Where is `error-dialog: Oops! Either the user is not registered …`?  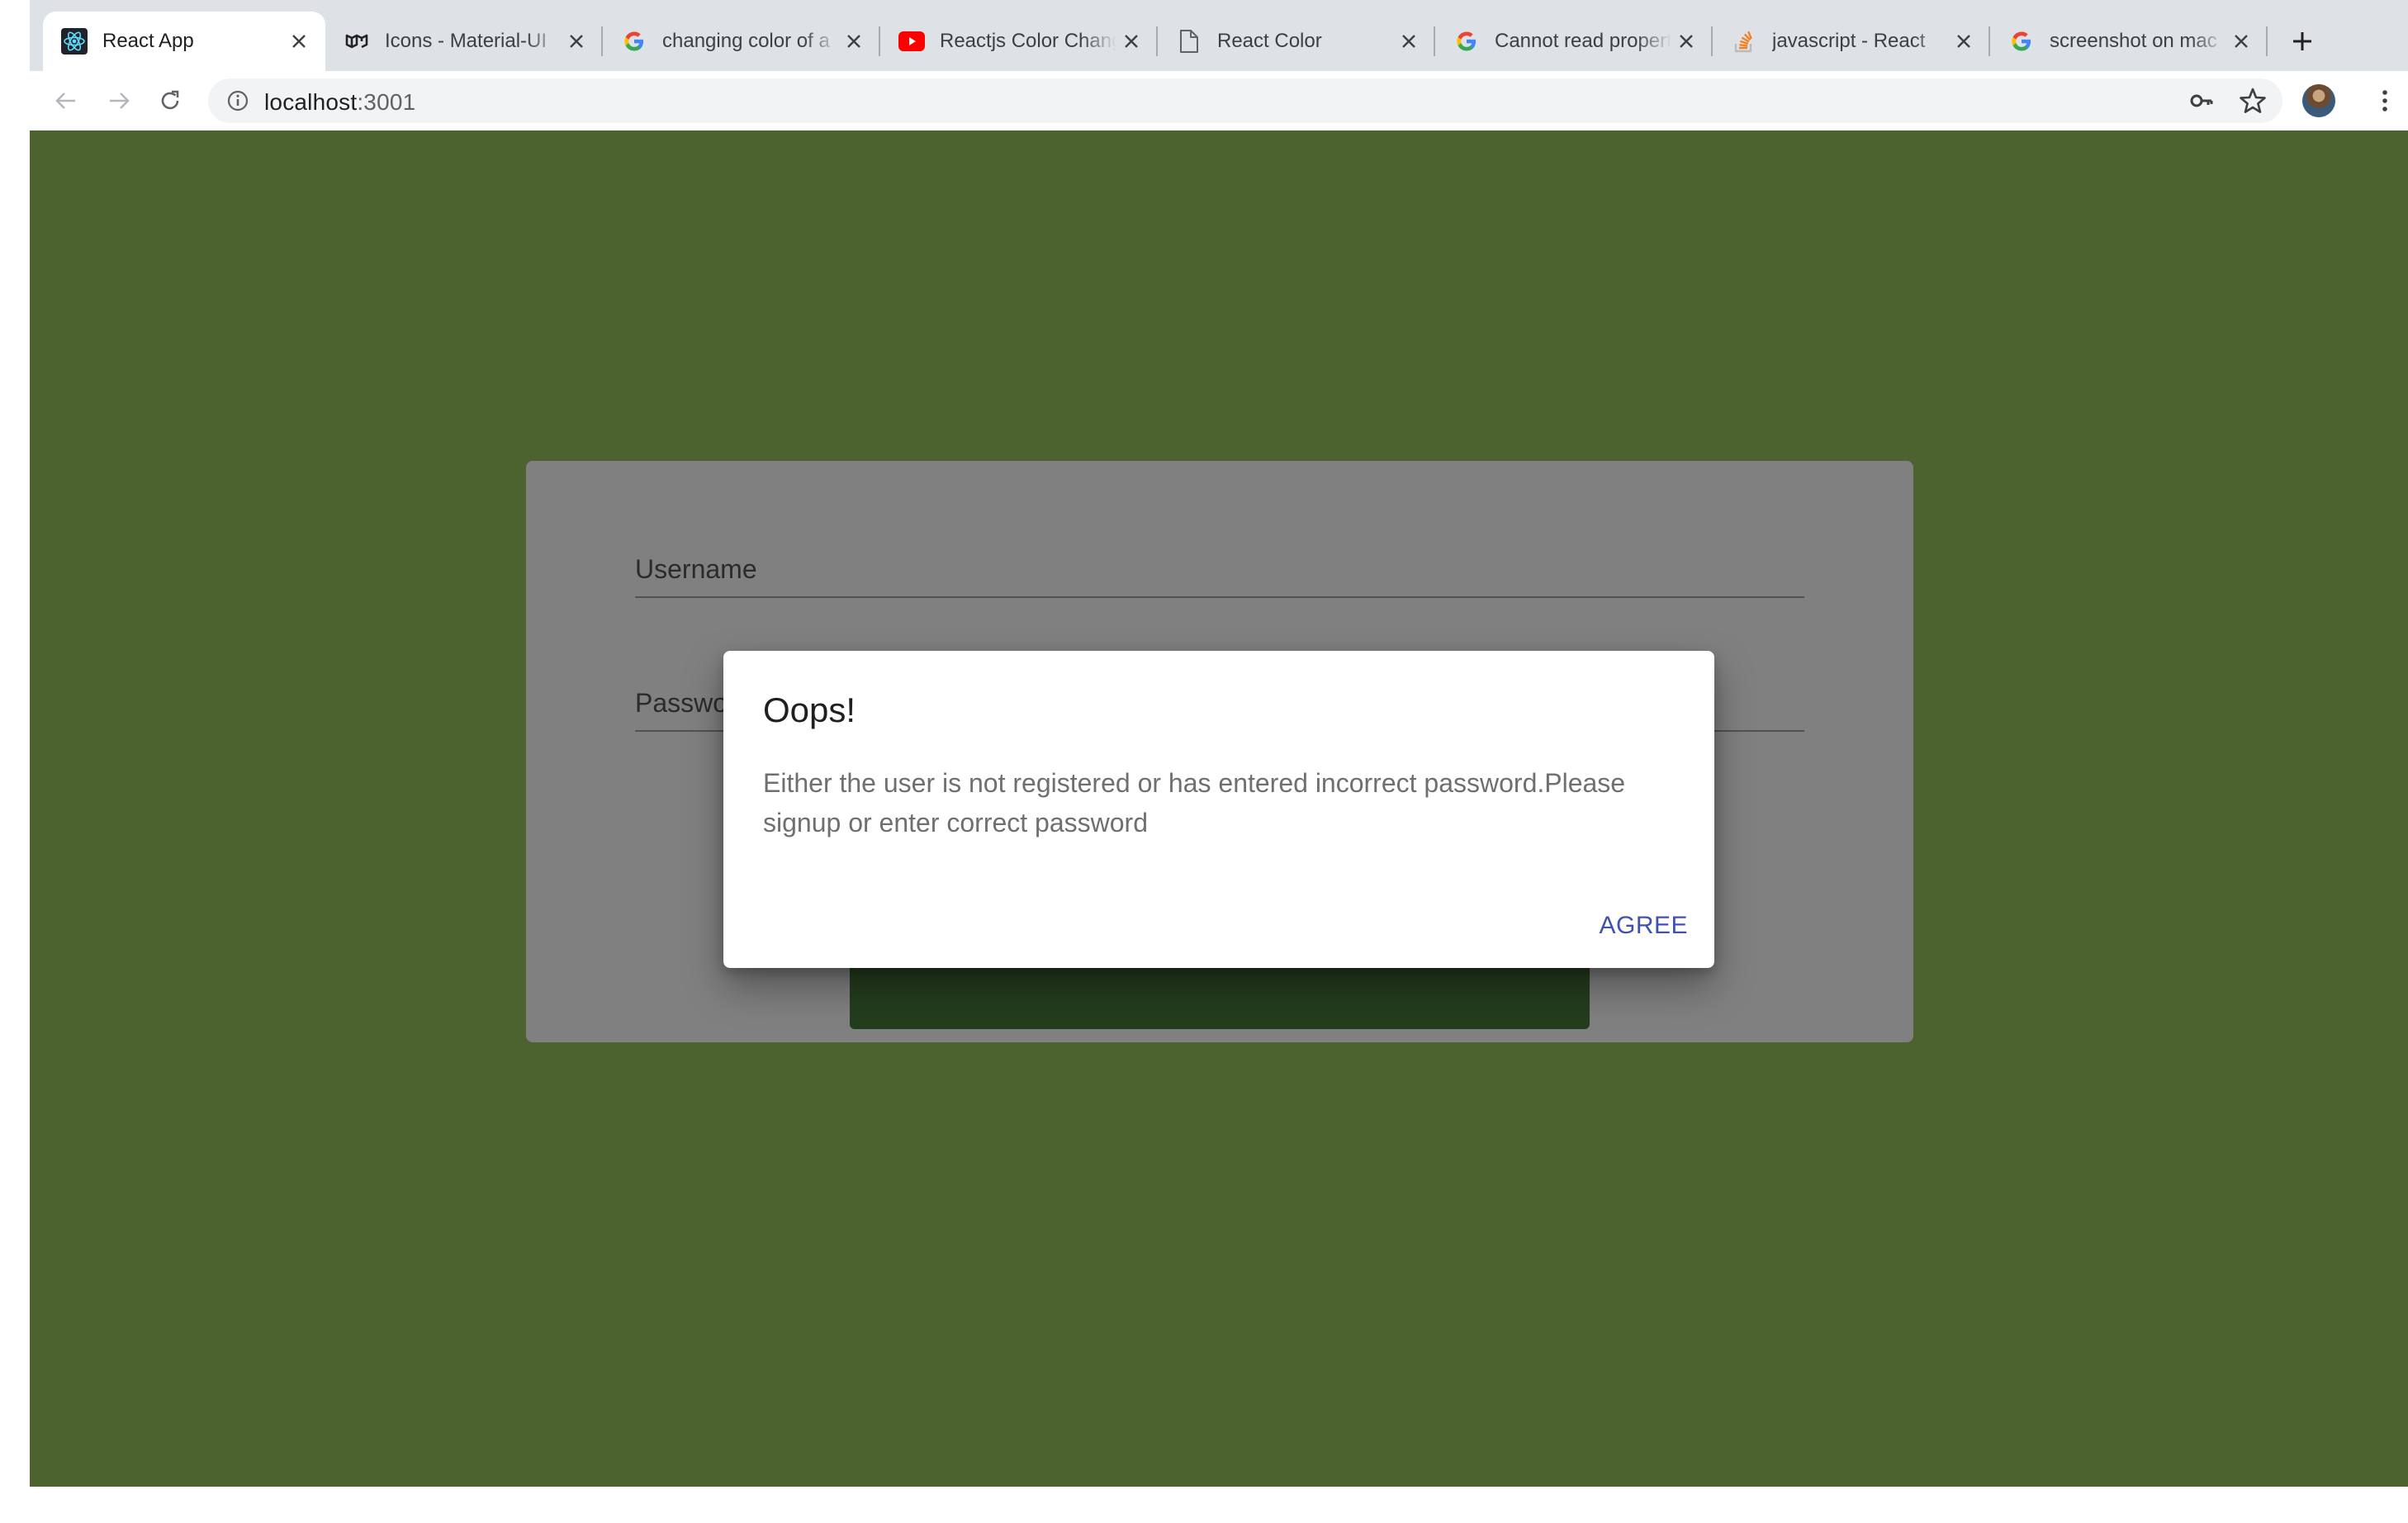 error-dialog: Oops! Either the user is not registered … is located at coordinates (1218, 809).